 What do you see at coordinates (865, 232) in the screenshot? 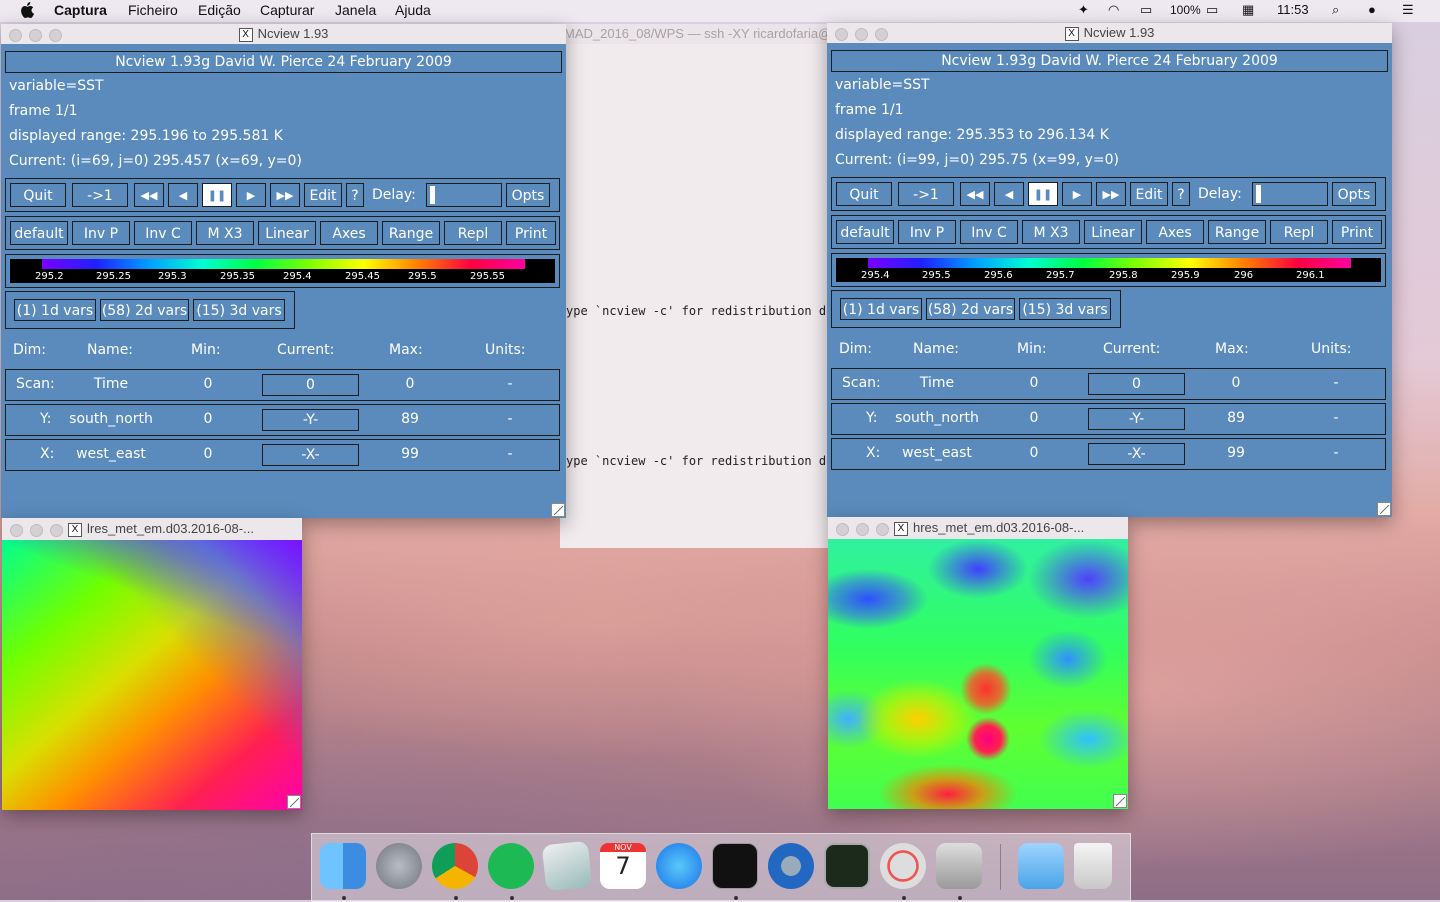
I see `default-colormap-button: default` at bounding box center [865, 232].